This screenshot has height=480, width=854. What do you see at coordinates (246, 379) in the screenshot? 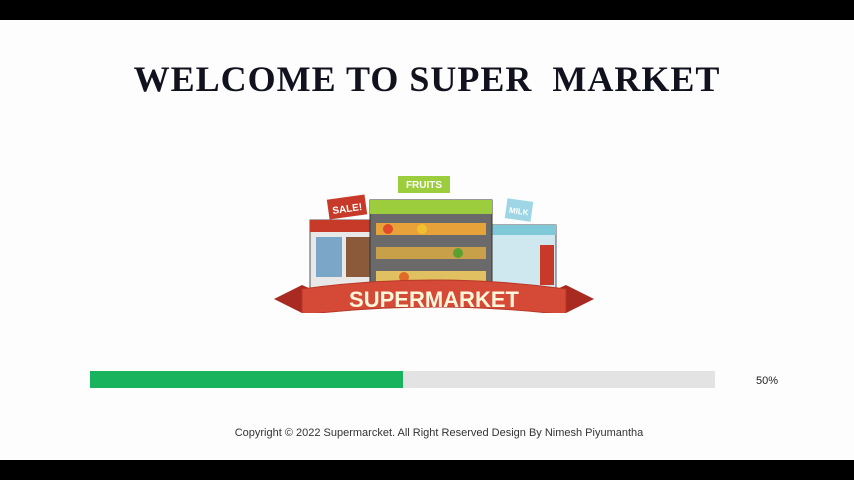
I see `progress-fill` at bounding box center [246, 379].